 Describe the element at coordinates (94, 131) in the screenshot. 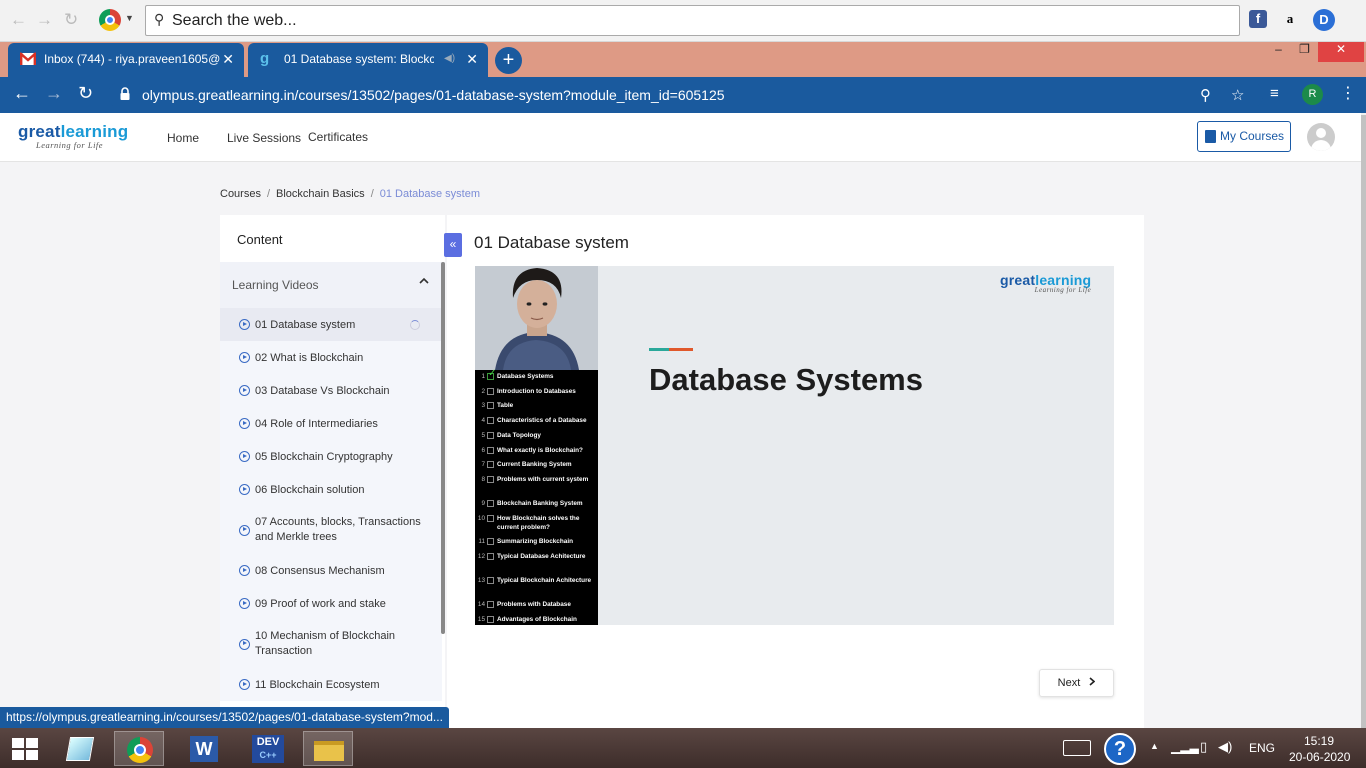

I see `logo-text-b: learning` at that location.